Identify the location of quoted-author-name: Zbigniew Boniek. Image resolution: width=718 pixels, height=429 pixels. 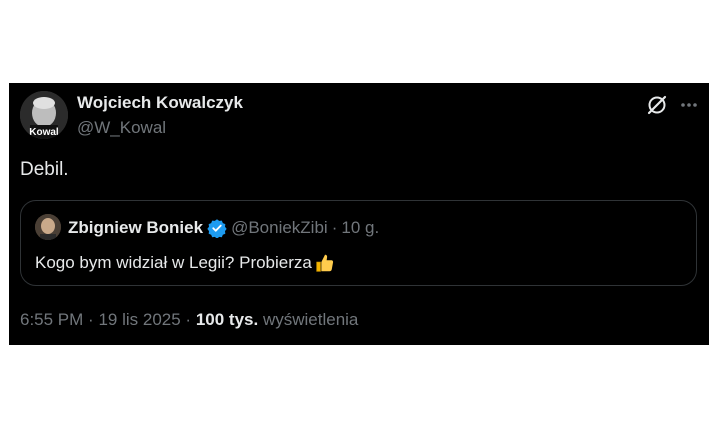
(135, 228).